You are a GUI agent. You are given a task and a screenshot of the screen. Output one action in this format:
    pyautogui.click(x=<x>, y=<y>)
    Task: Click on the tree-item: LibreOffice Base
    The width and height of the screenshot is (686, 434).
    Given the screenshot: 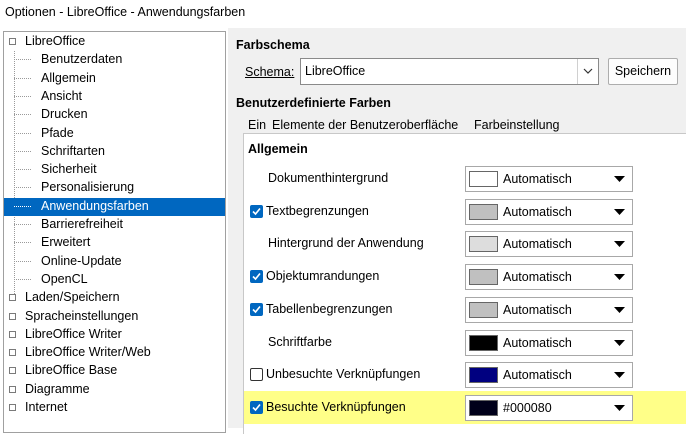 What is the action you would take?
    pyautogui.click(x=114, y=371)
    